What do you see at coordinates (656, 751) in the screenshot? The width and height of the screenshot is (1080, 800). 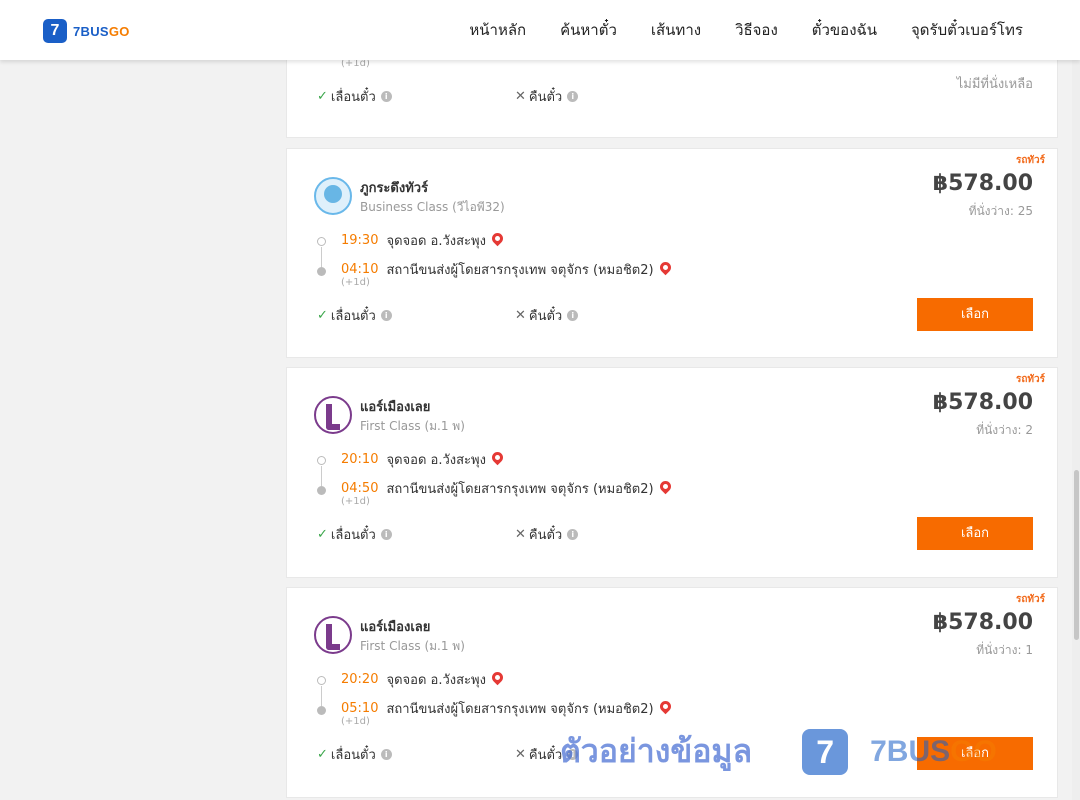 I see `watermark-text: ตัวอย่างข้อมูล` at bounding box center [656, 751].